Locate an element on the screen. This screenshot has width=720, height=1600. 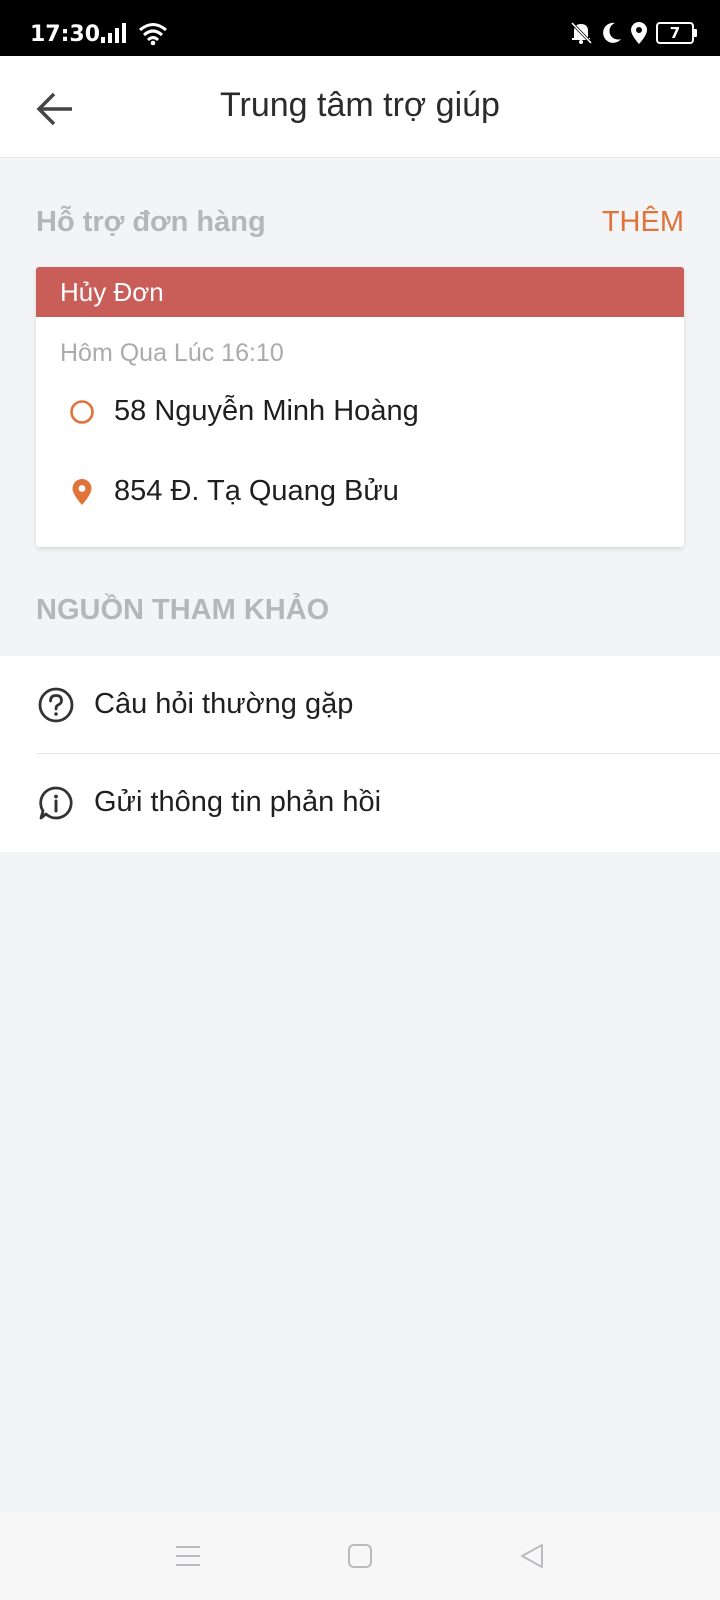
app-bar: Trung tâm trợ giúp is located at coordinates (360, 107).